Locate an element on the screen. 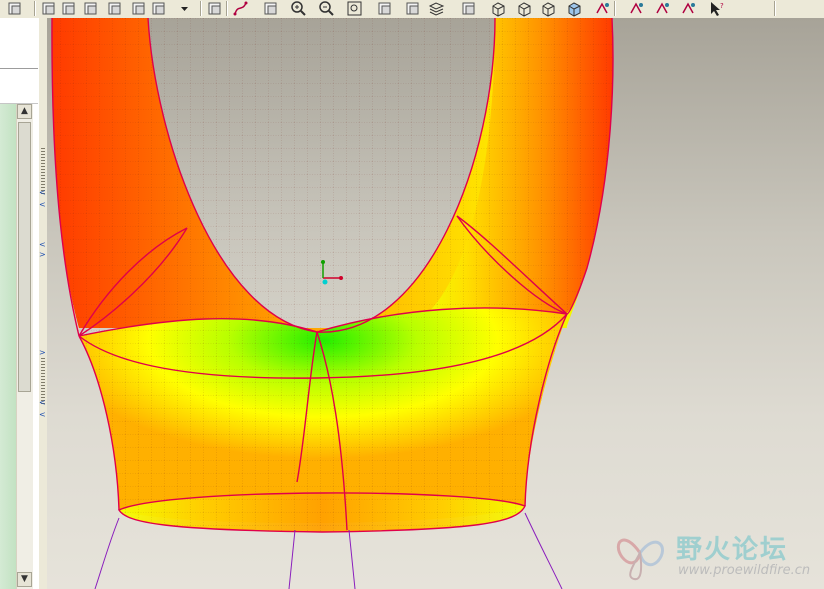 This screenshot has width=824, height=589. scroll-thumb is located at coordinates (24, 257).